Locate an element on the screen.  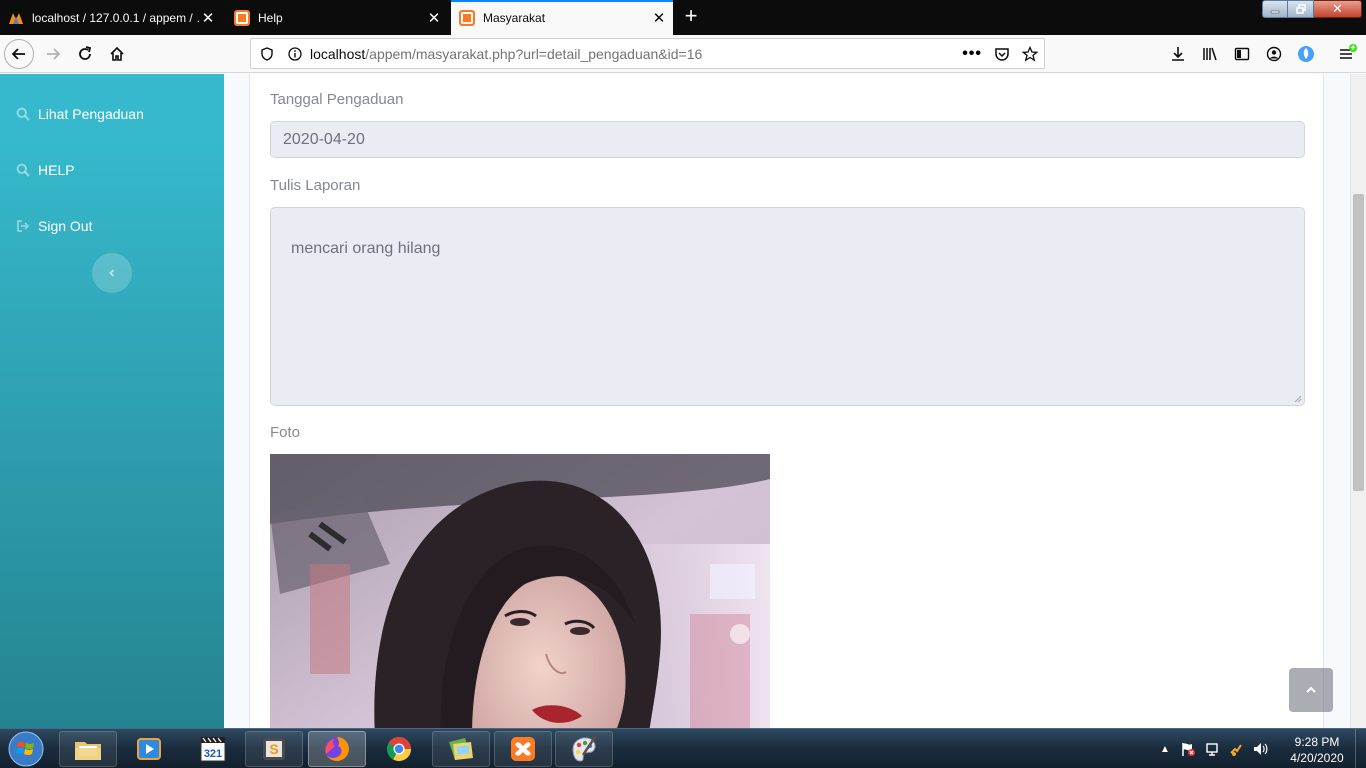
sidebar-item-label: Sign Out is located at coordinates (65, 226).